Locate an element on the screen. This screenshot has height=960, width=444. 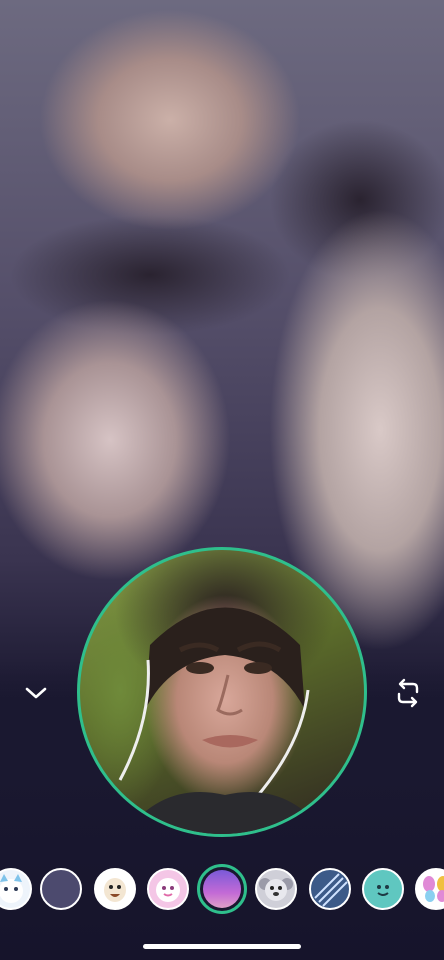
pink-face-filter-icon is located at coordinates (168, 890).